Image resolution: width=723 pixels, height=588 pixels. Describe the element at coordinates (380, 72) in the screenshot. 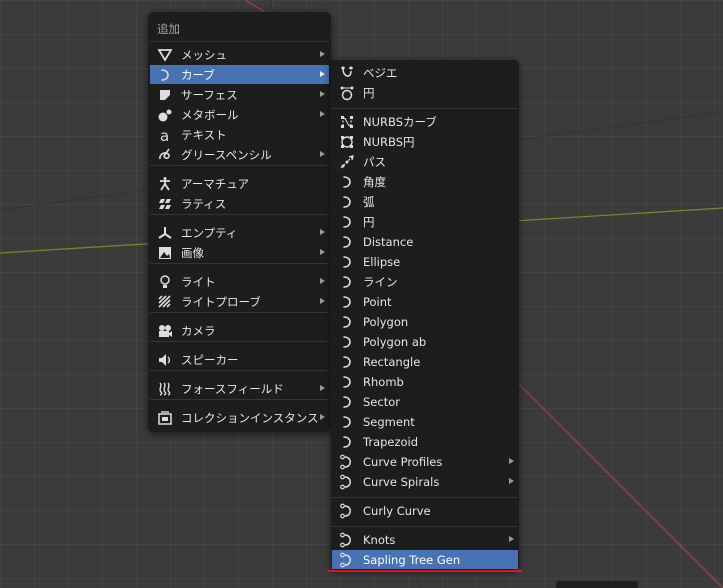

I see `curve_menu-item-label: ベジエ` at that location.